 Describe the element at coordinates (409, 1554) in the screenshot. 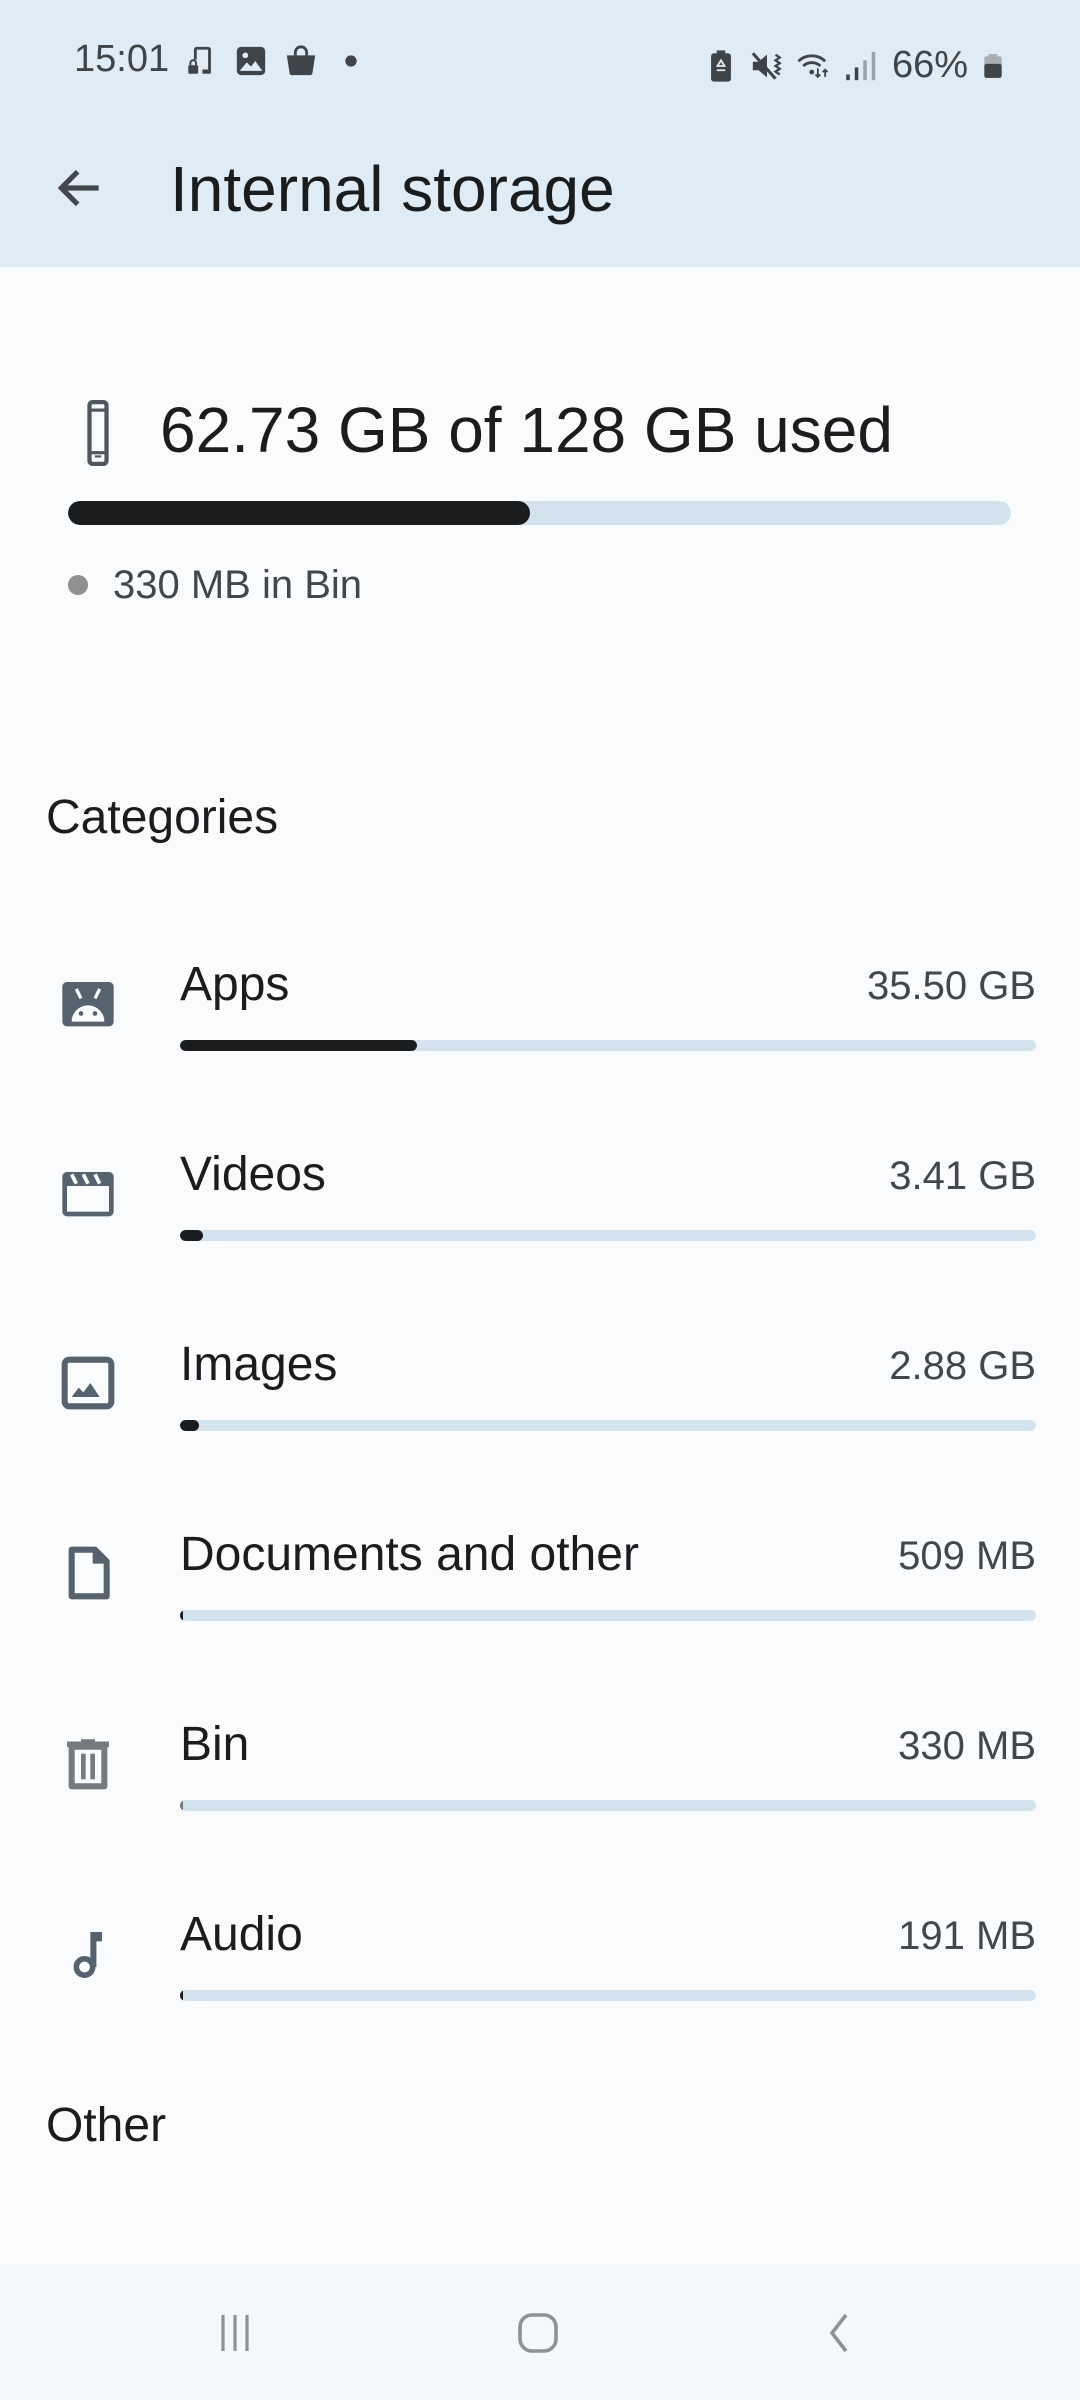

I see `category-label: Documents and other` at that location.